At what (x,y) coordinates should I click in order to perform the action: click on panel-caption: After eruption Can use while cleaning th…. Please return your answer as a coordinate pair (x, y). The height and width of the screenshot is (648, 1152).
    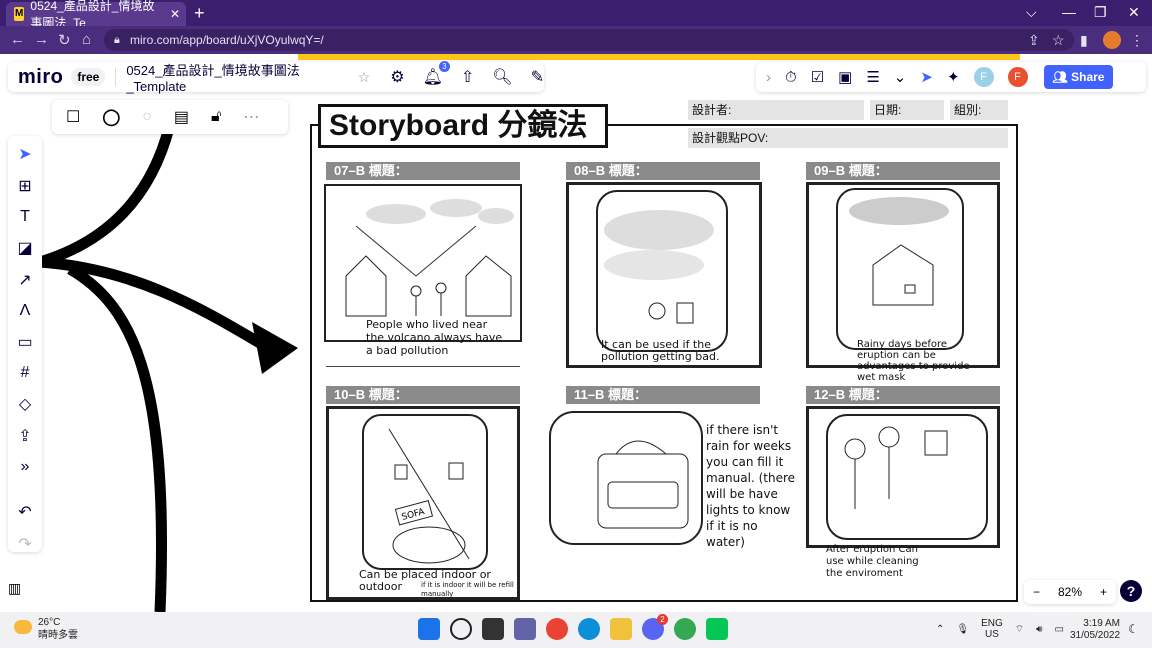
    Looking at the image, I should click on (872, 561).